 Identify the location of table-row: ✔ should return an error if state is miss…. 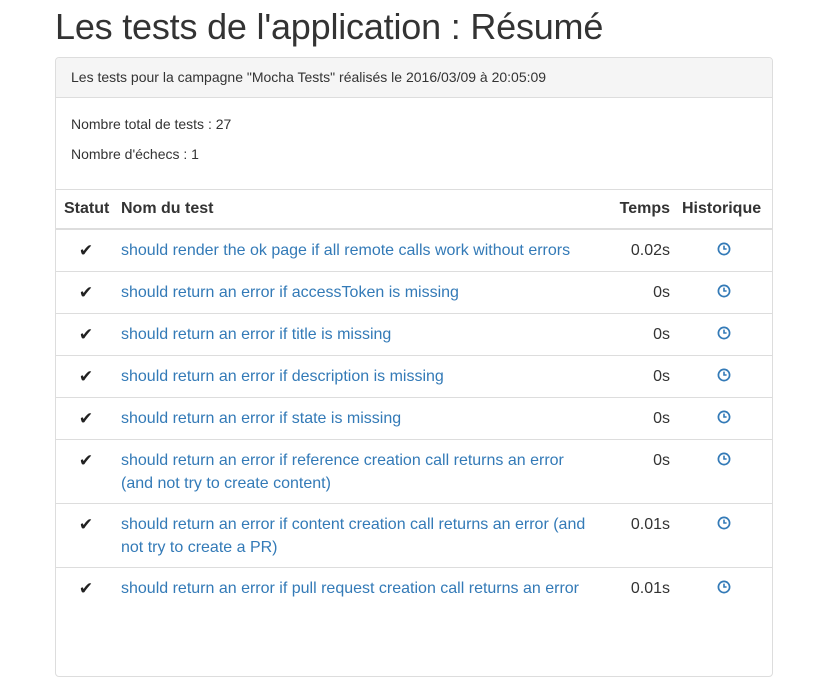
(414, 418).